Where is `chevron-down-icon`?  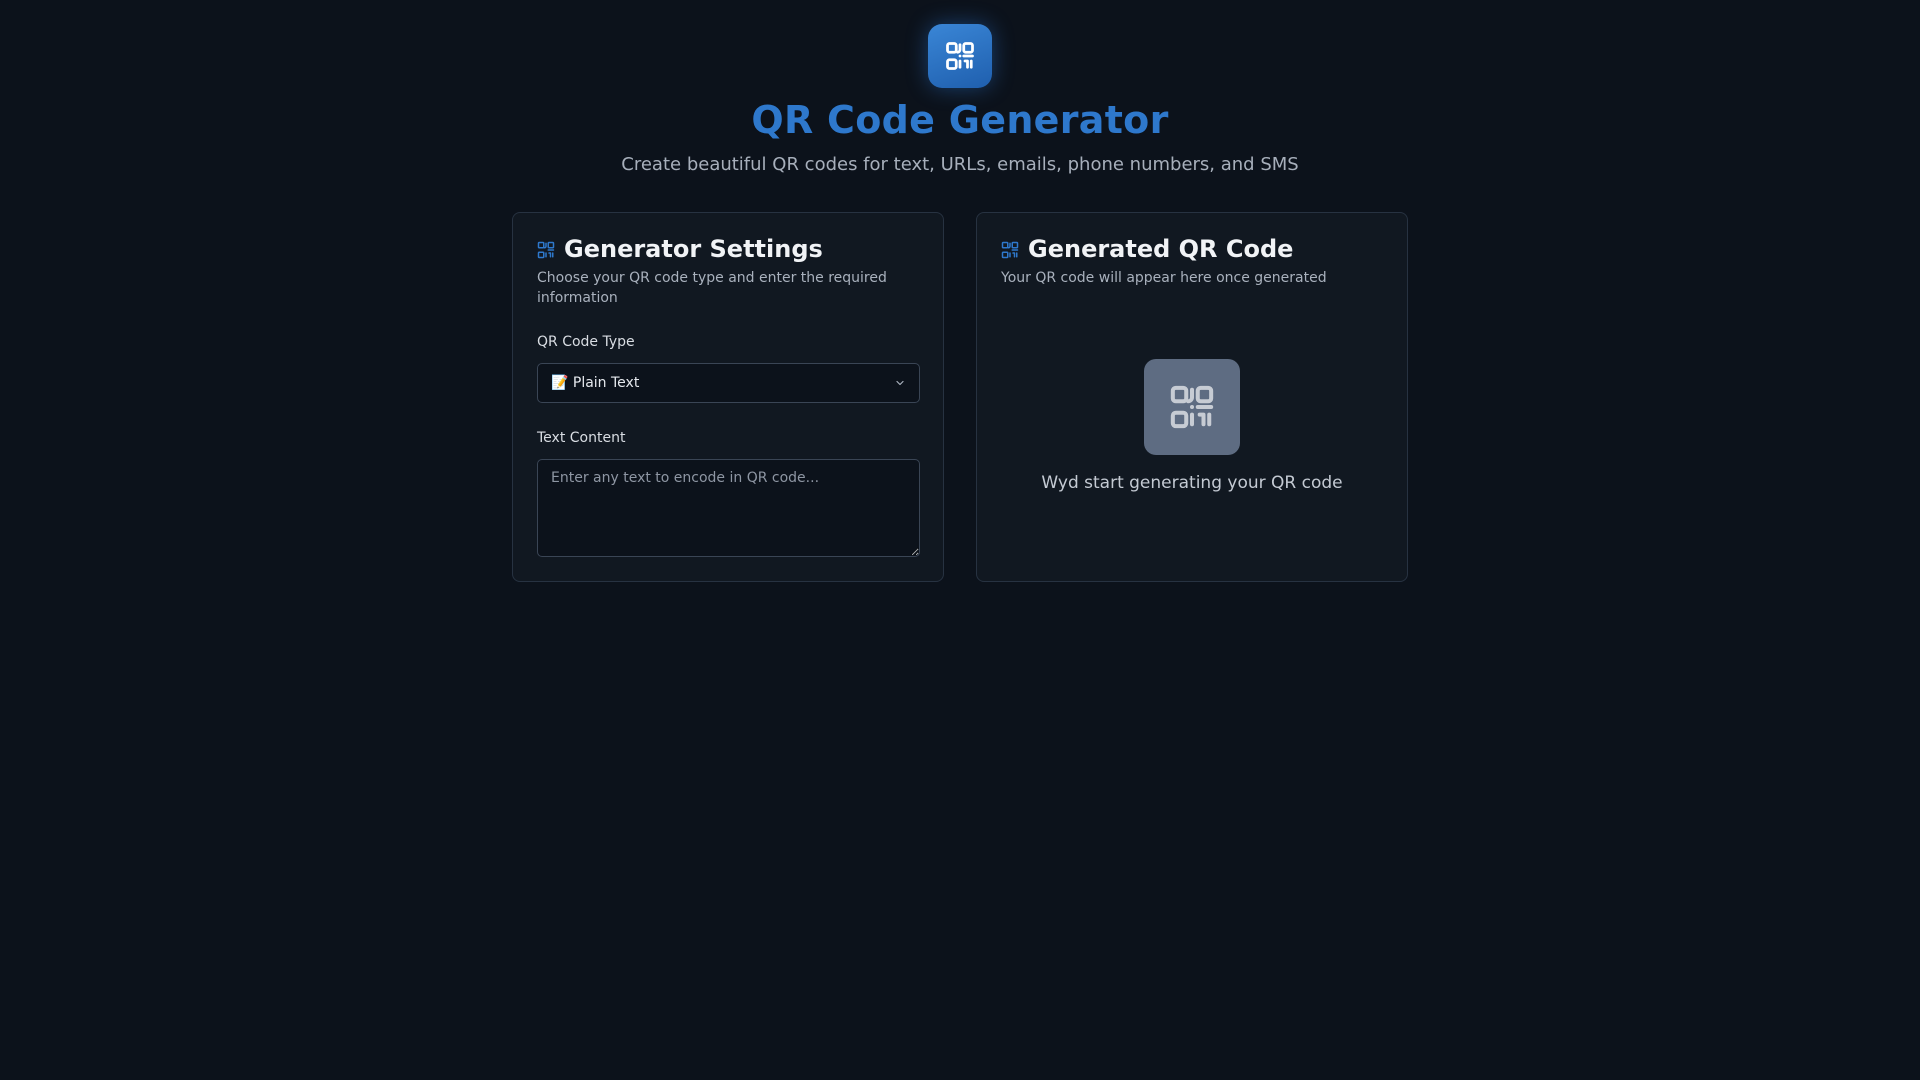 chevron-down-icon is located at coordinates (900, 383).